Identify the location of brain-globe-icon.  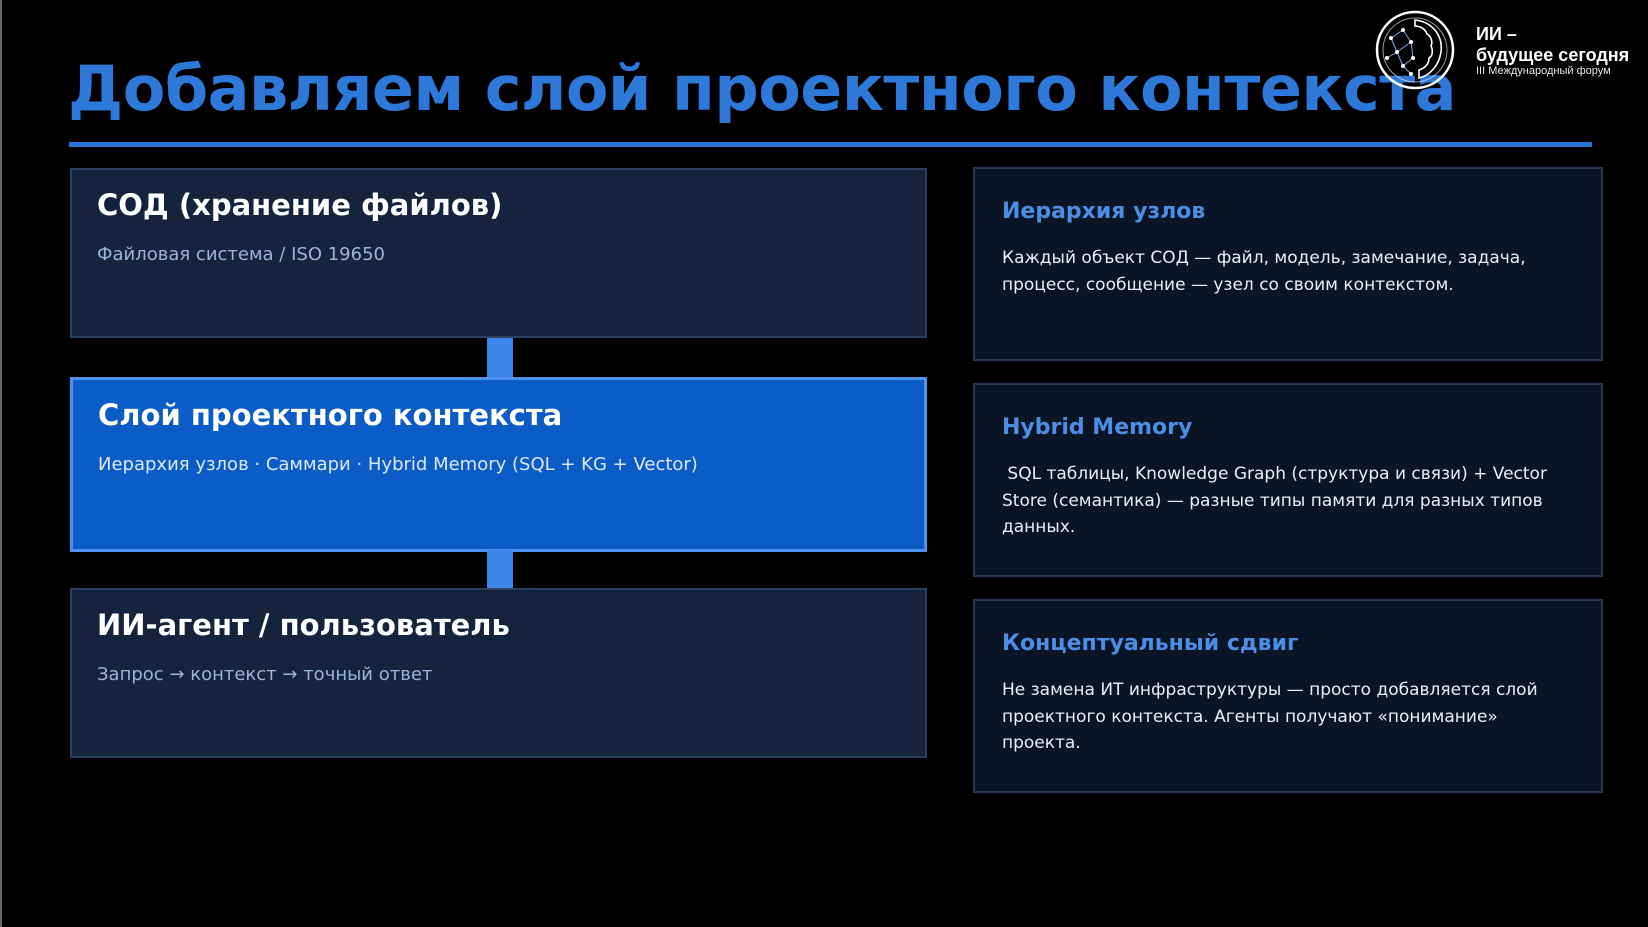
(1415, 50).